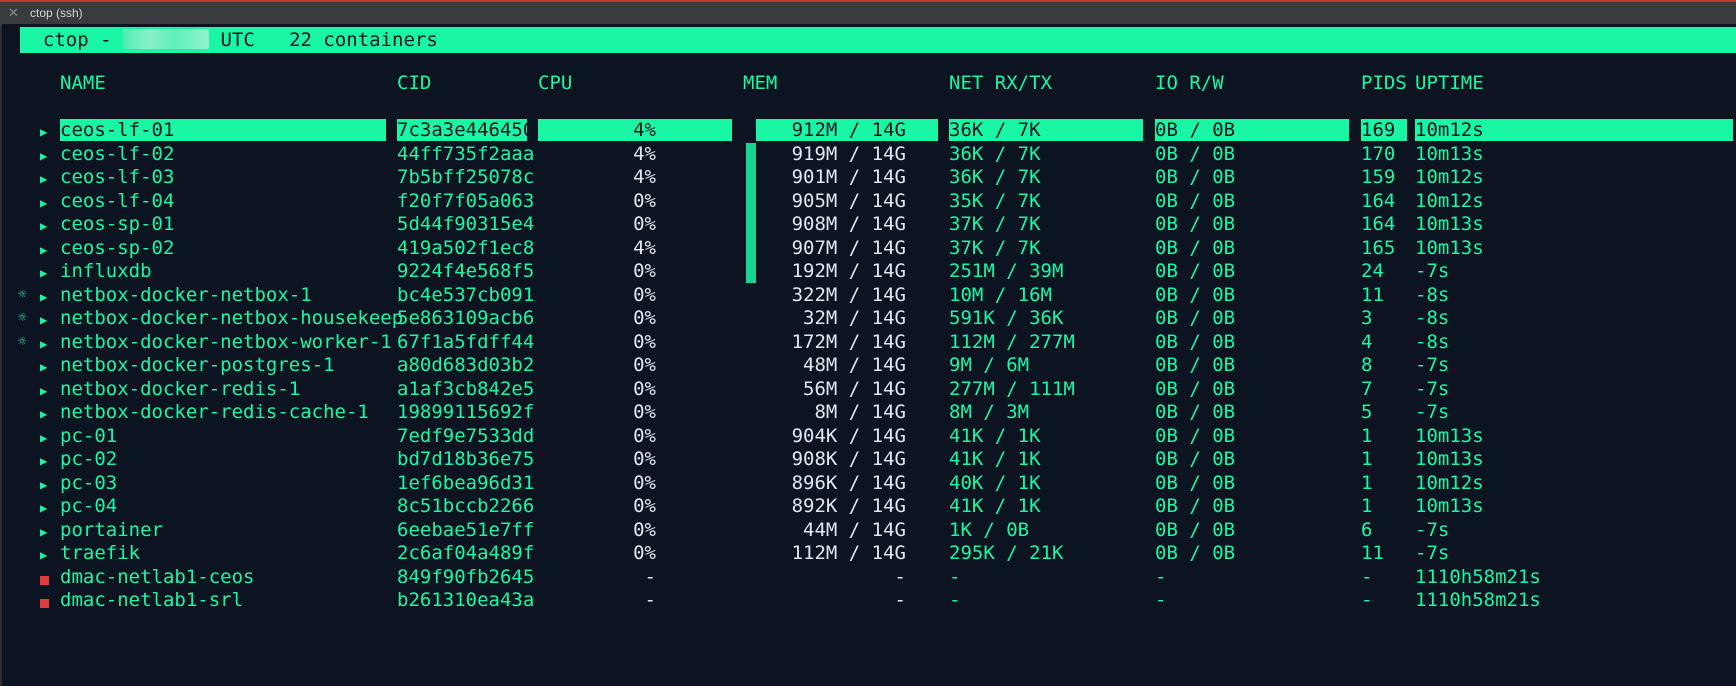 This screenshot has height=686, width=1736. I want to click on container-name: pc-04, so click(89, 506).